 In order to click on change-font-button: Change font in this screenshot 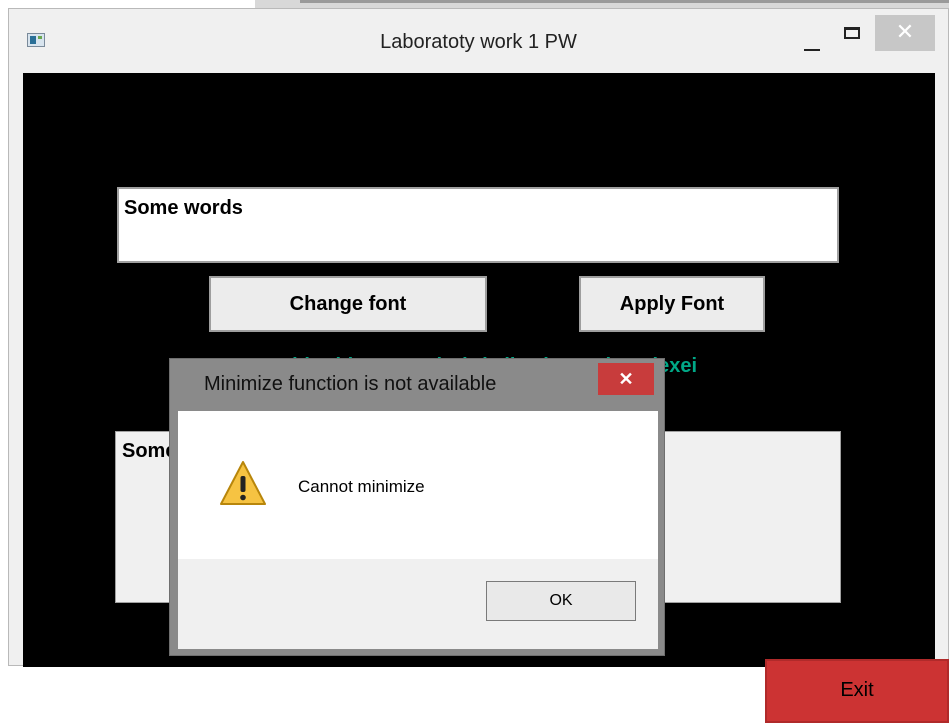, I will do `click(348, 304)`.